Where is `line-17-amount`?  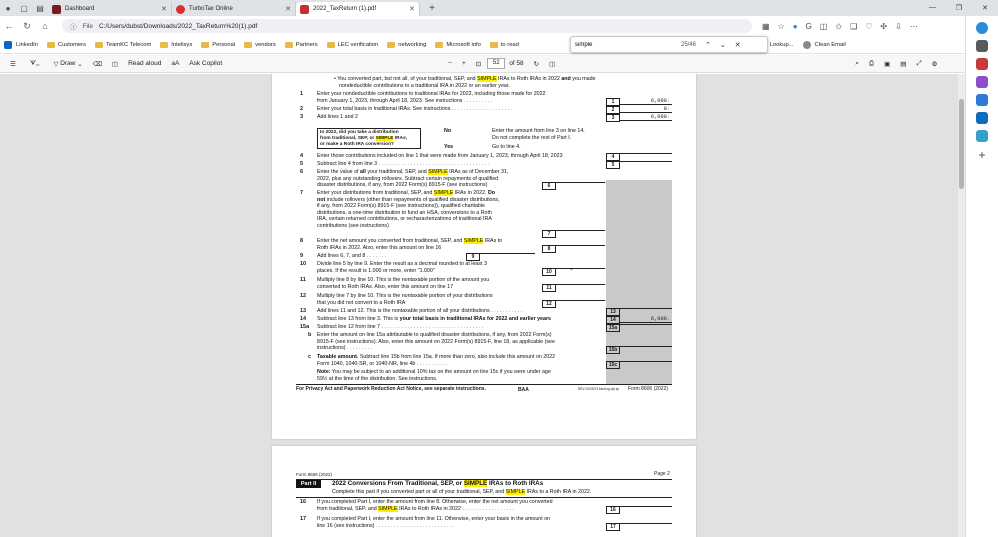 line-17-amount is located at coordinates (646, 523).